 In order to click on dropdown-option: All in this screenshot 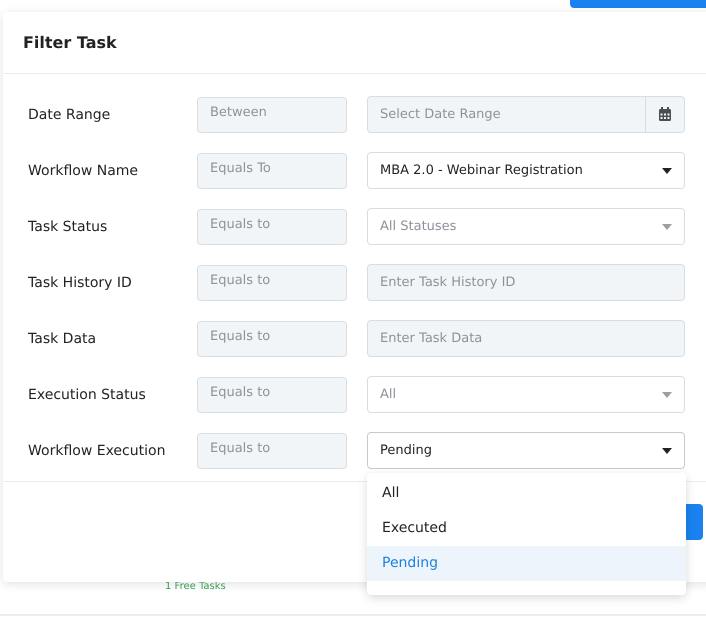, I will do `click(526, 493)`.